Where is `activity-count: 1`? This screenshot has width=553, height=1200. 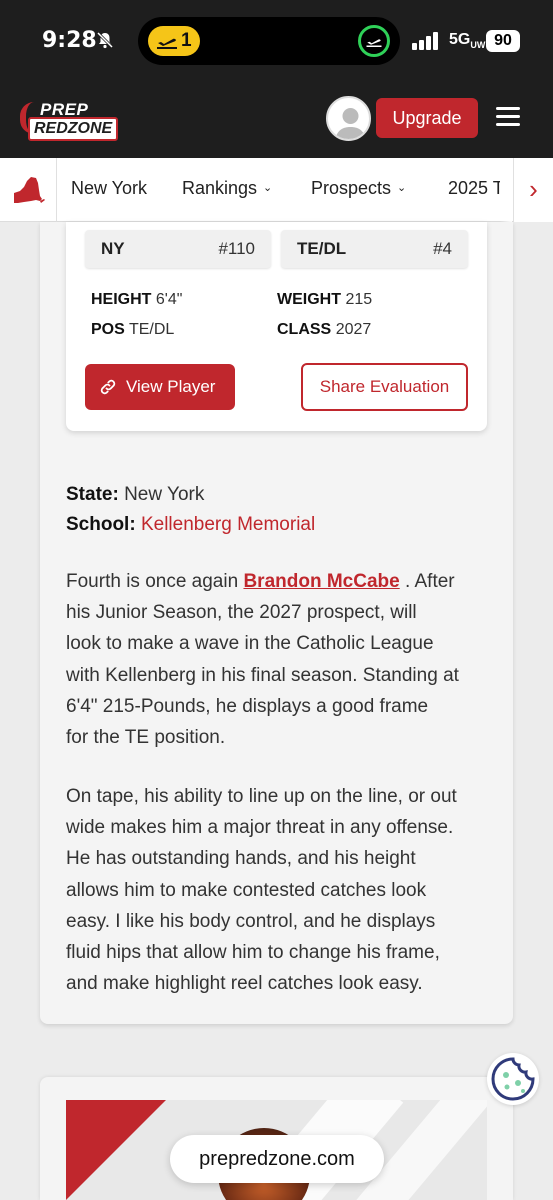
activity-count: 1 is located at coordinates (186, 40).